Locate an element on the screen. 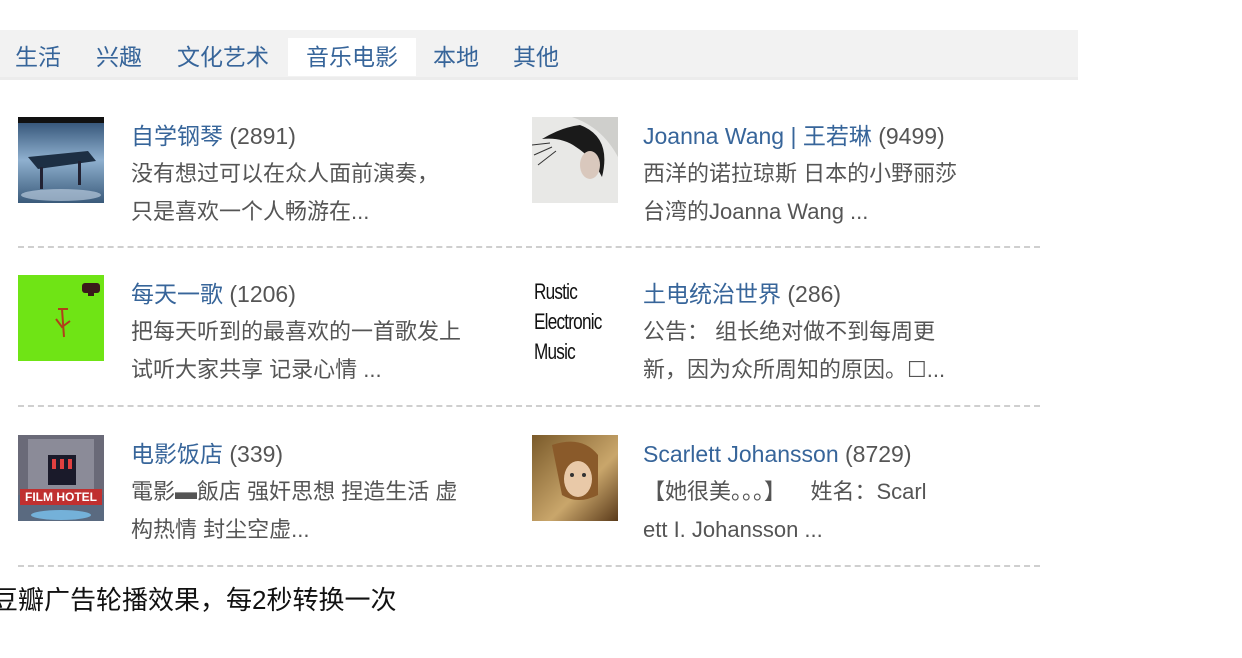 This screenshot has width=1242, height=658. group-title-link: 电影饭店 is located at coordinates (177, 454).